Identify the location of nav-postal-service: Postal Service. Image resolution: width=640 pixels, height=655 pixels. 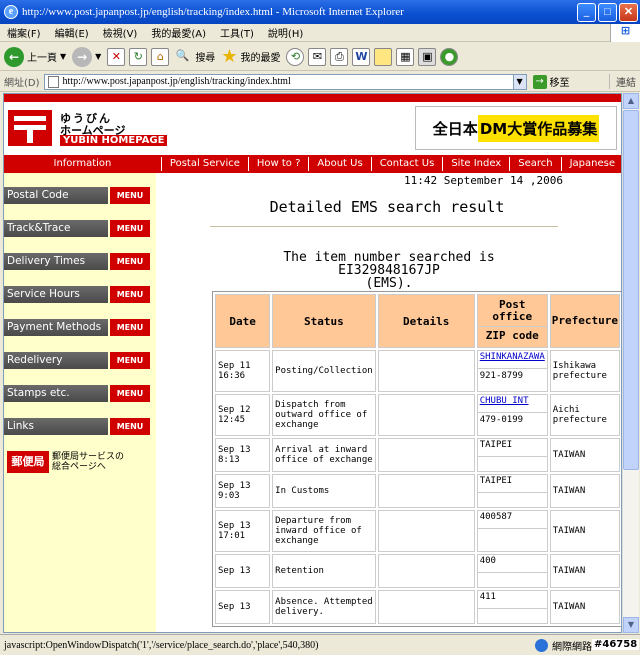
(204, 164).